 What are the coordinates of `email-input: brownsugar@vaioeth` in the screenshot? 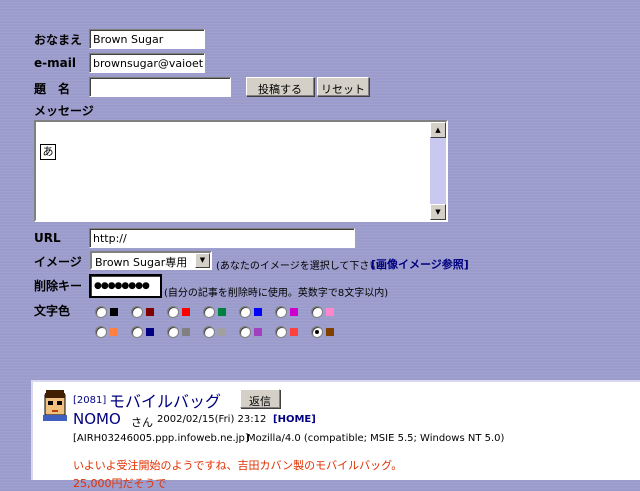 It's located at (147, 63).